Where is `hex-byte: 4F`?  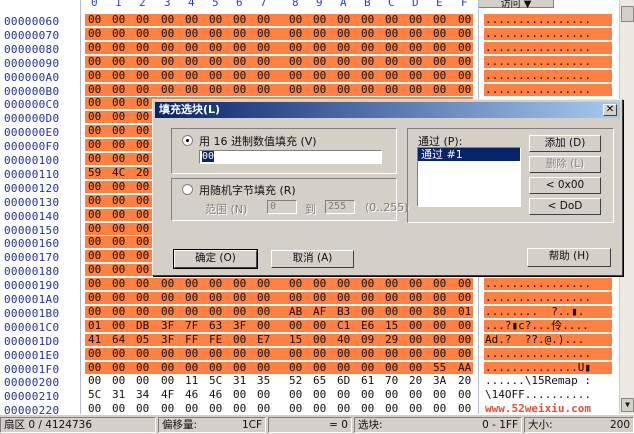
hex-byte: 4F is located at coordinates (167, 395).